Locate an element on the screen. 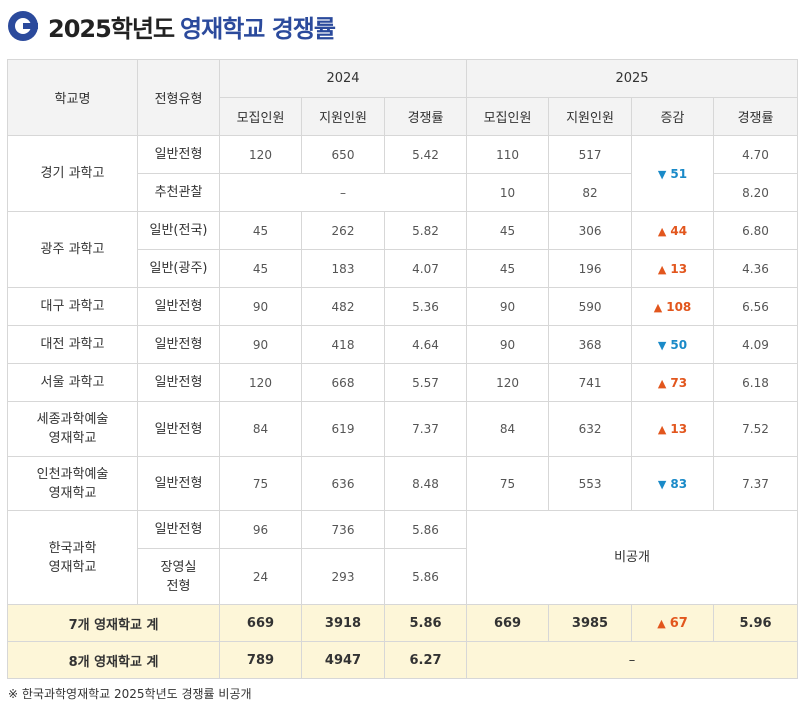 The width and height of the screenshot is (807, 724). page-title: 2025학년도 영재학교 경쟁률 is located at coordinates (192, 28).